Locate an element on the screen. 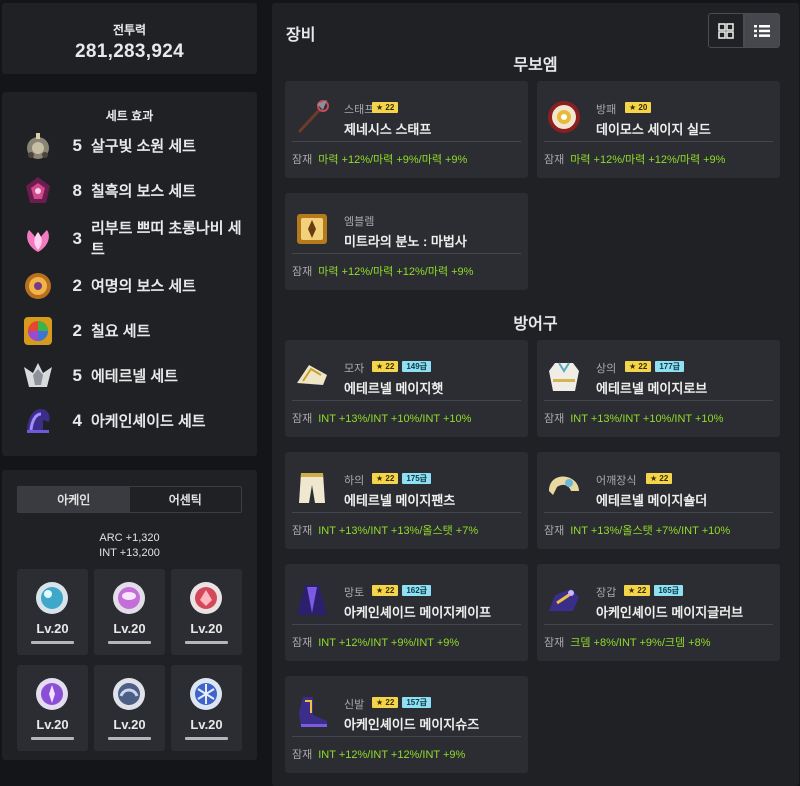 The height and width of the screenshot is (786, 800). badges: ★ 22 157급 is located at coordinates (402, 702).